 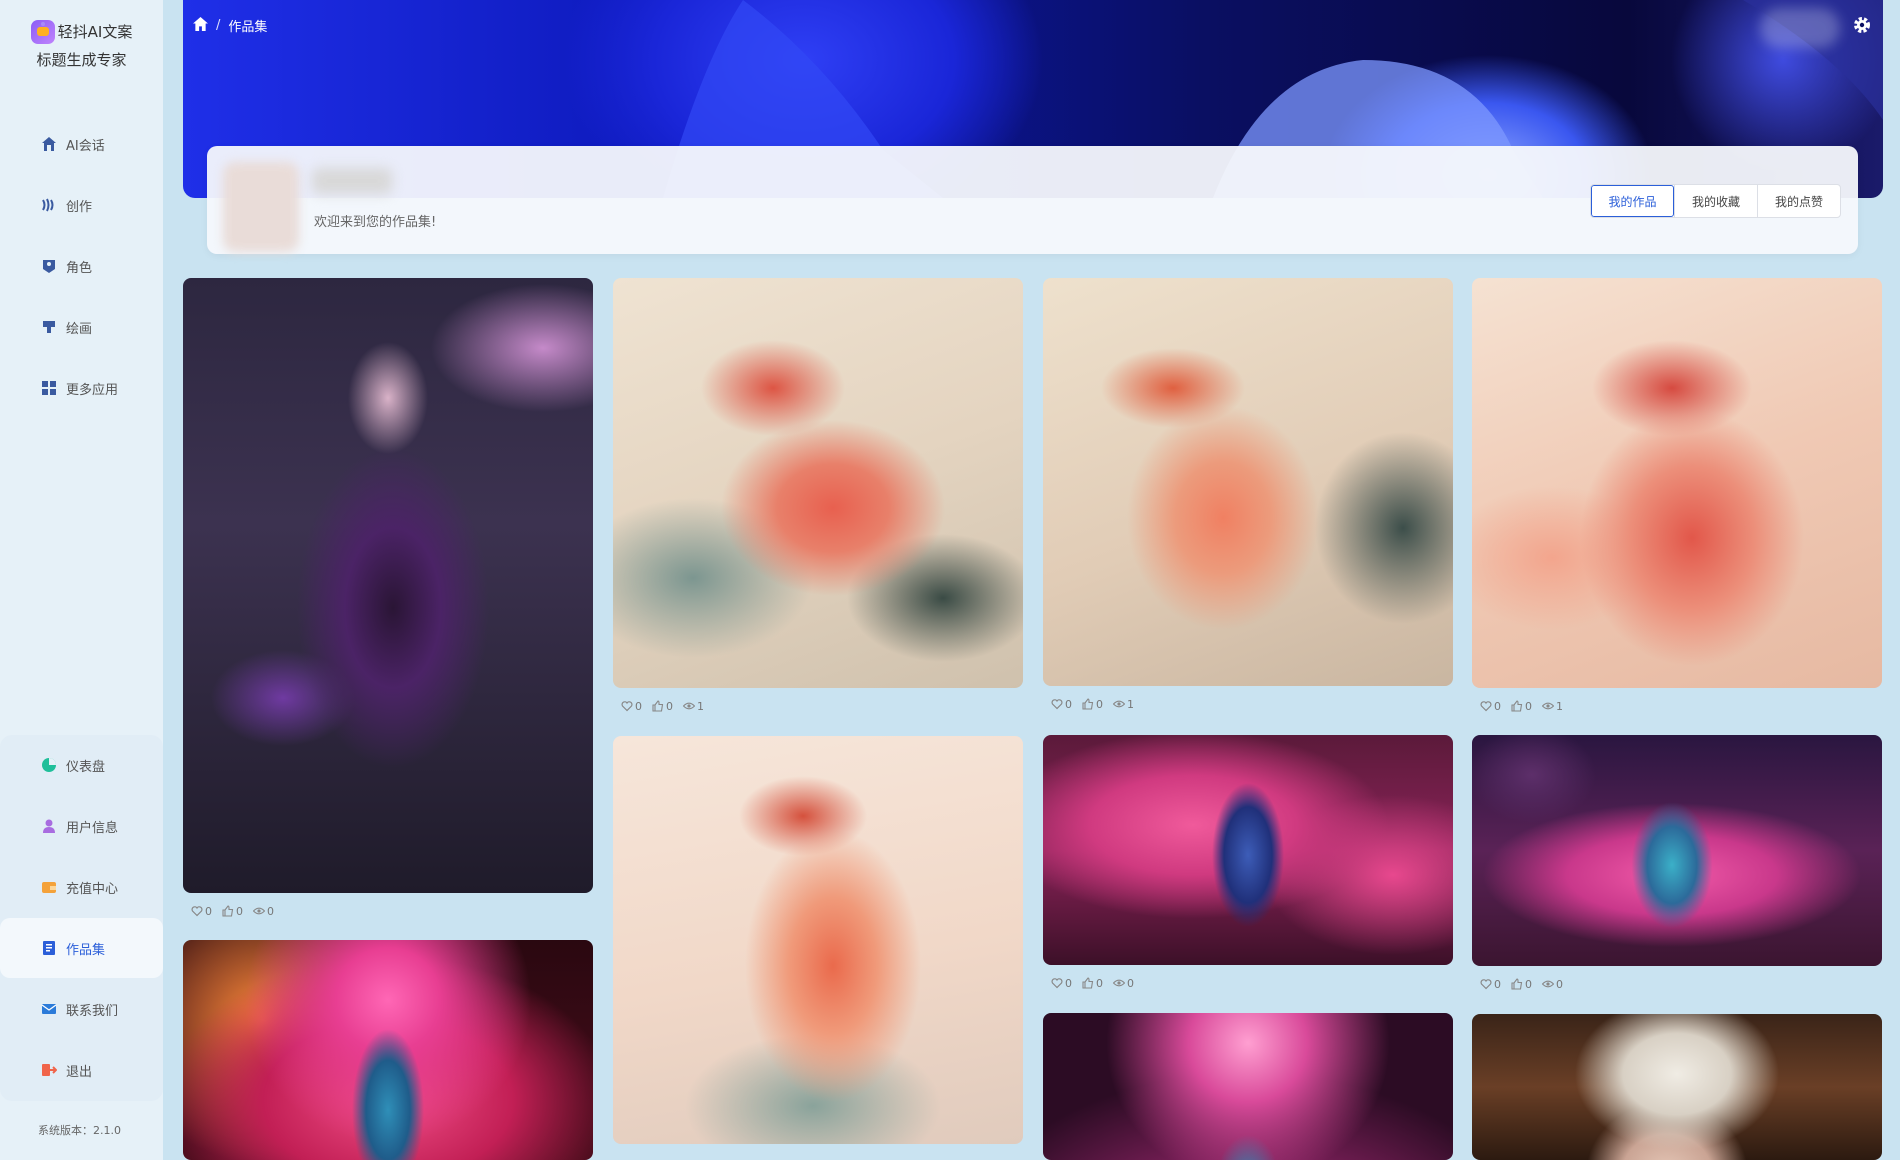 I want to click on nav-item-more-apps: 更多应用, so click(x=81, y=388).